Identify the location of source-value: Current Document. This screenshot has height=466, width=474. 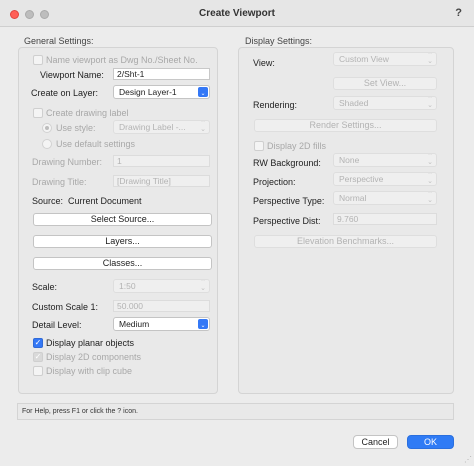
(105, 201).